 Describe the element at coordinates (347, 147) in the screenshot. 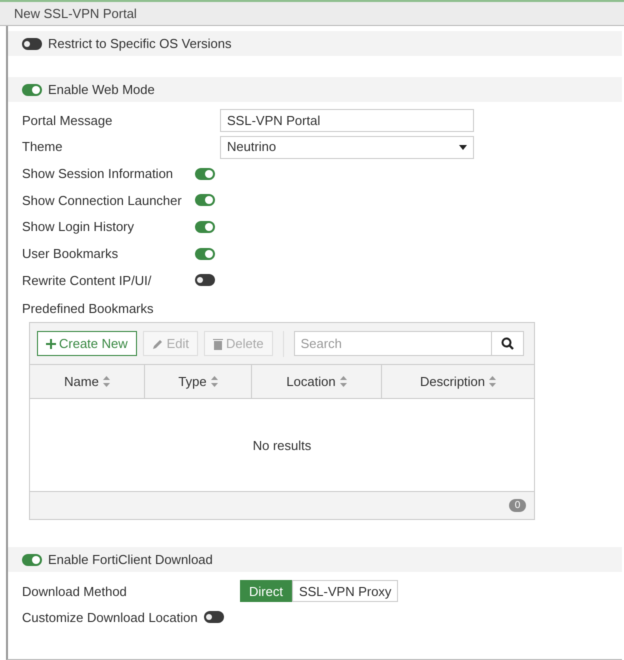

I see `theme-dropdown: Neutrino` at that location.